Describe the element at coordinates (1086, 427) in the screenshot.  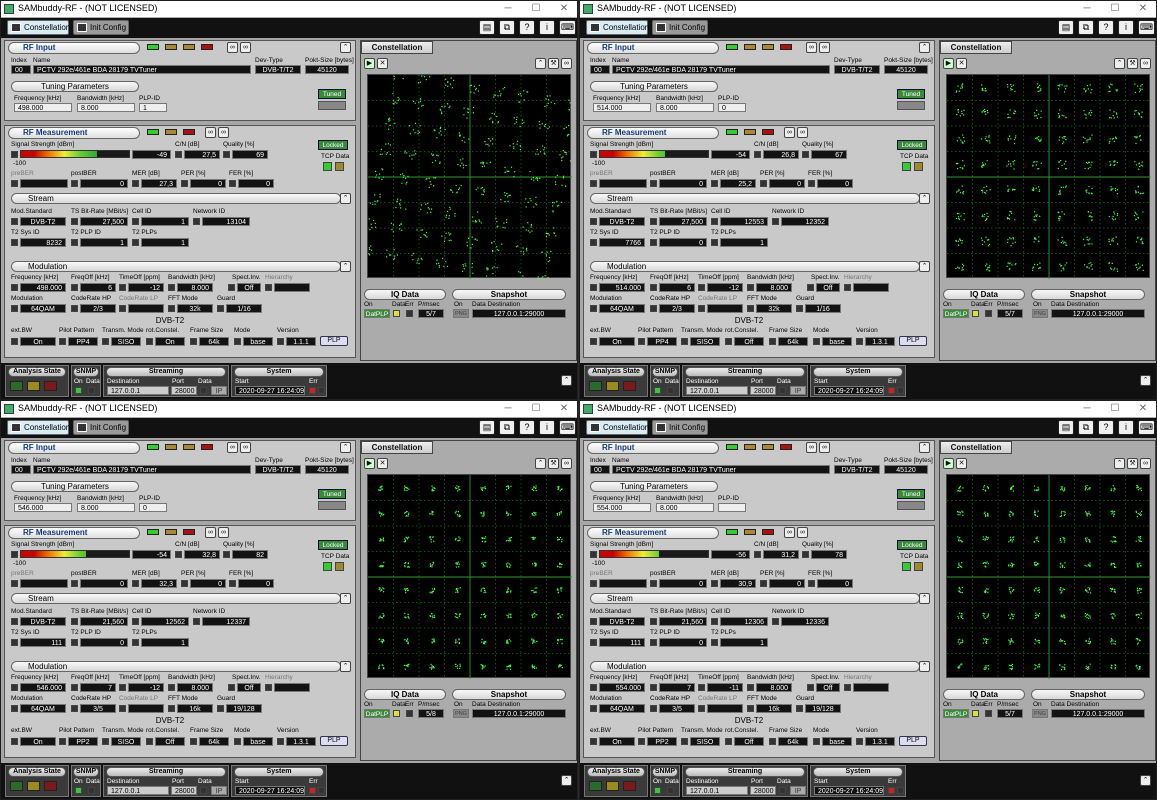
I see `copy-icon: ⧉` at that location.